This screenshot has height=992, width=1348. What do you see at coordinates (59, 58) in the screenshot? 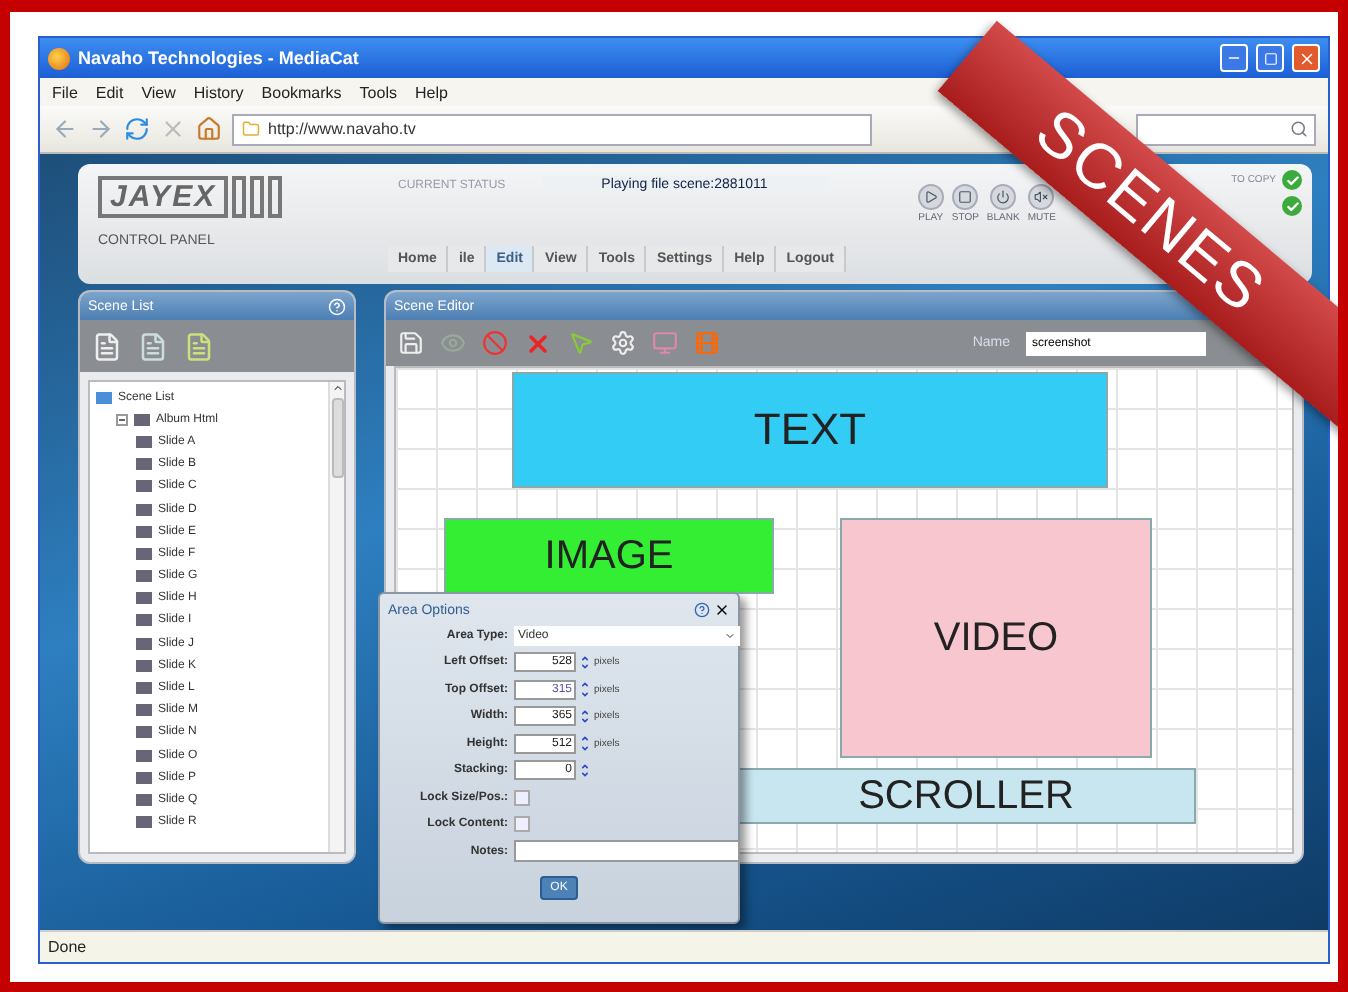
I see `browser-logo-icon` at bounding box center [59, 58].